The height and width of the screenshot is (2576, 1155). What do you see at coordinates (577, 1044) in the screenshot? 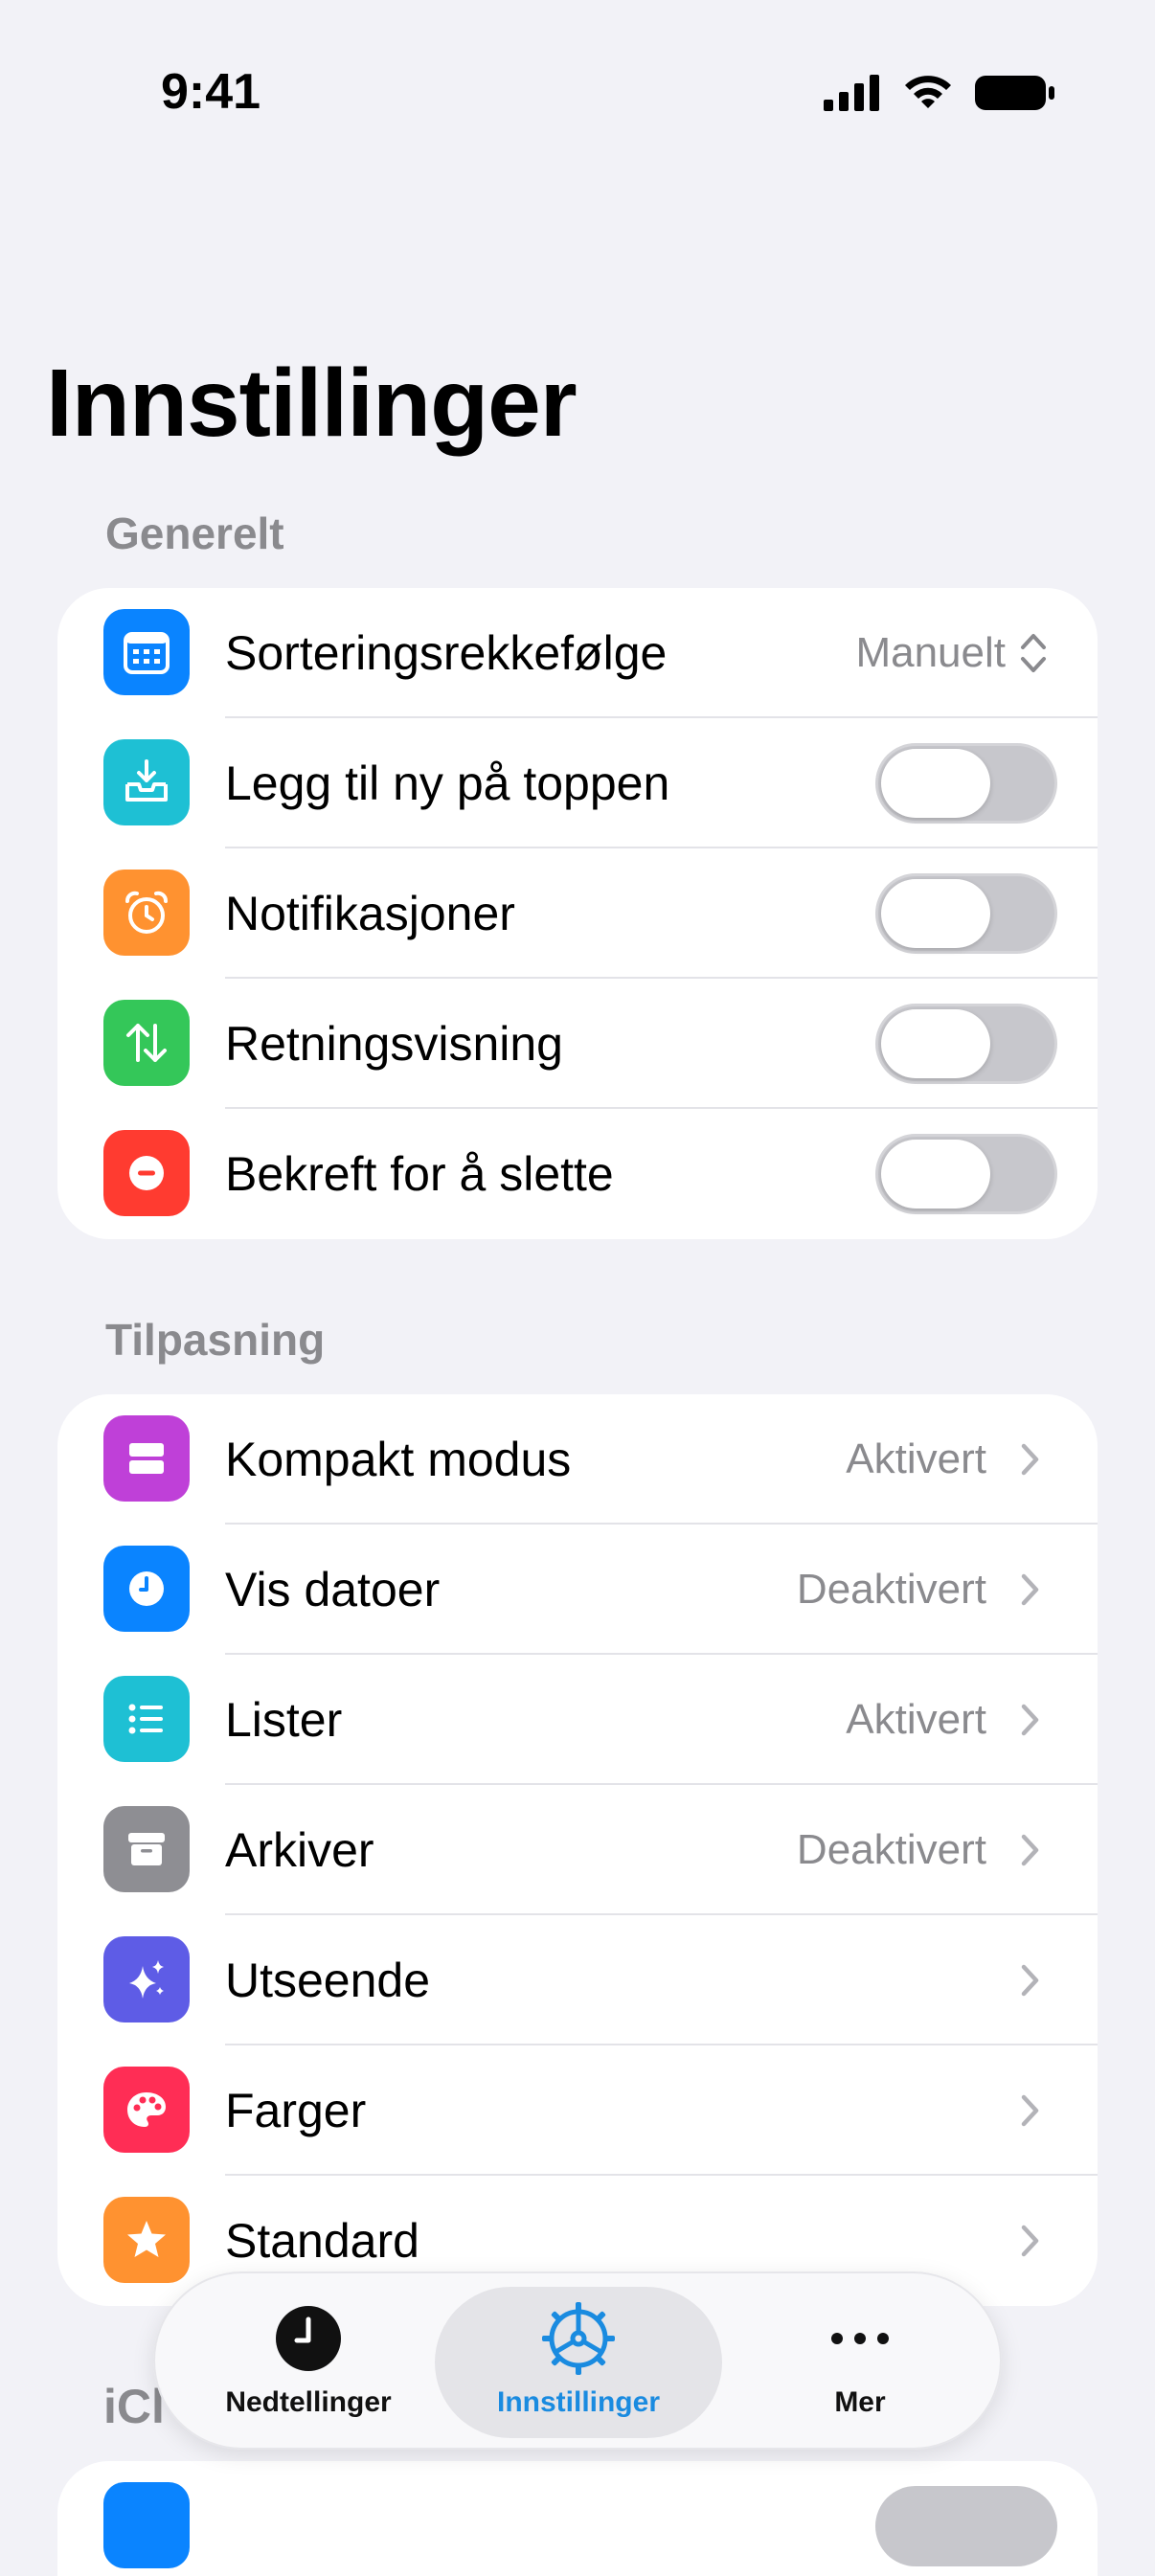
I see `row-direction: Retningsvisning` at bounding box center [577, 1044].